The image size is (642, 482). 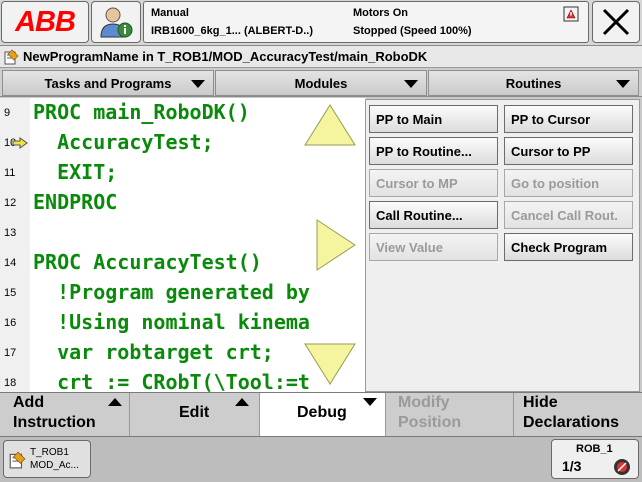 I want to click on close-button, so click(x=616, y=22).